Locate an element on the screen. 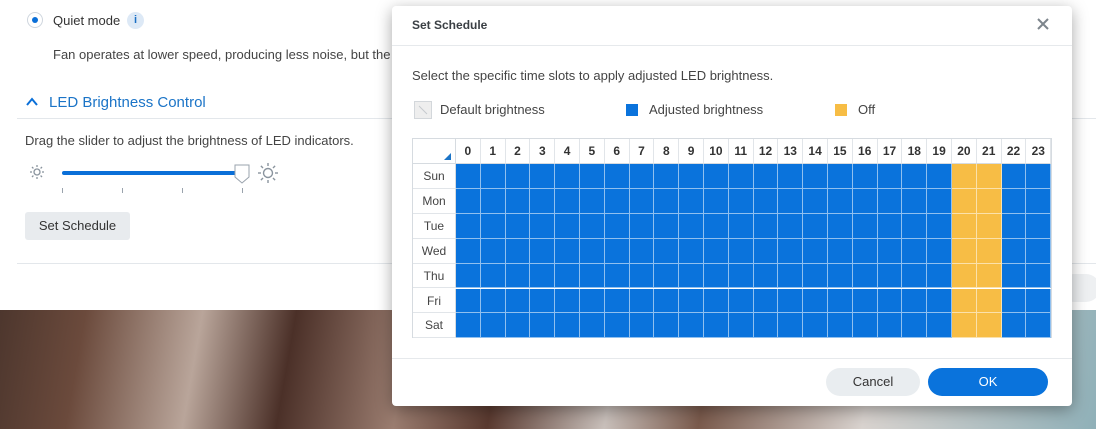 This screenshot has width=1096, height=429. hour-header: 8 is located at coordinates (667, 151).